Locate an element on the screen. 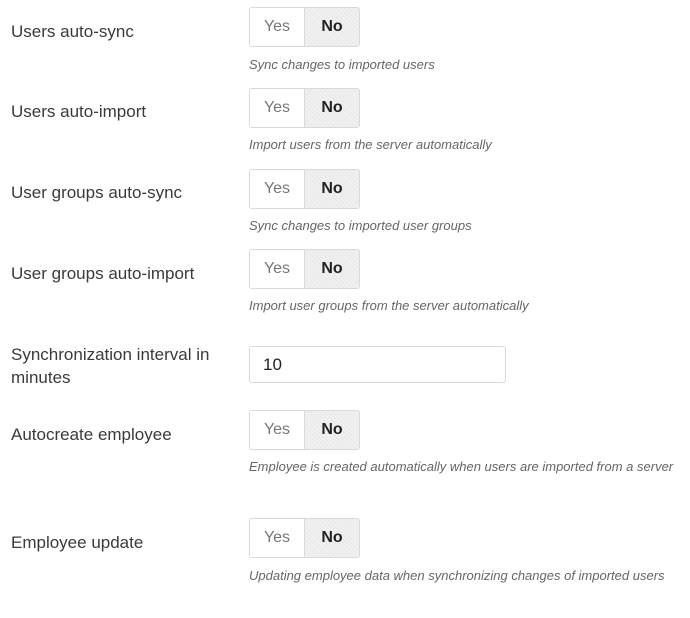 The height and width of the screenshot is (618, 690). autocreate-employee-no-button: No is located at coordinates (331, 430).